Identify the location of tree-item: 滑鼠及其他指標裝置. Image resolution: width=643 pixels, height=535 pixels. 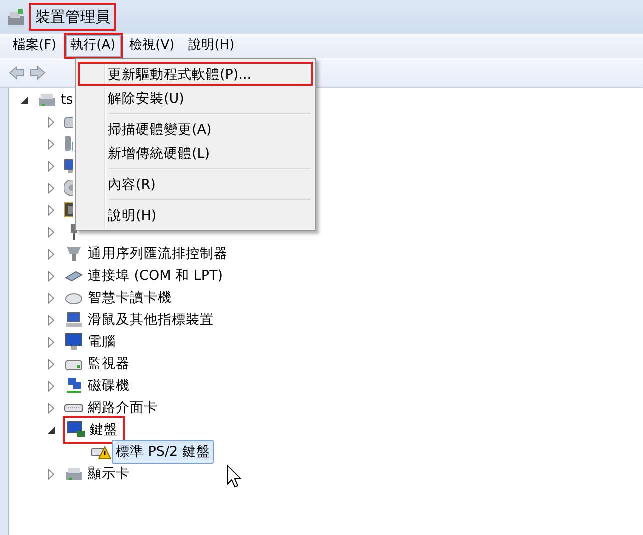
(151, 320).